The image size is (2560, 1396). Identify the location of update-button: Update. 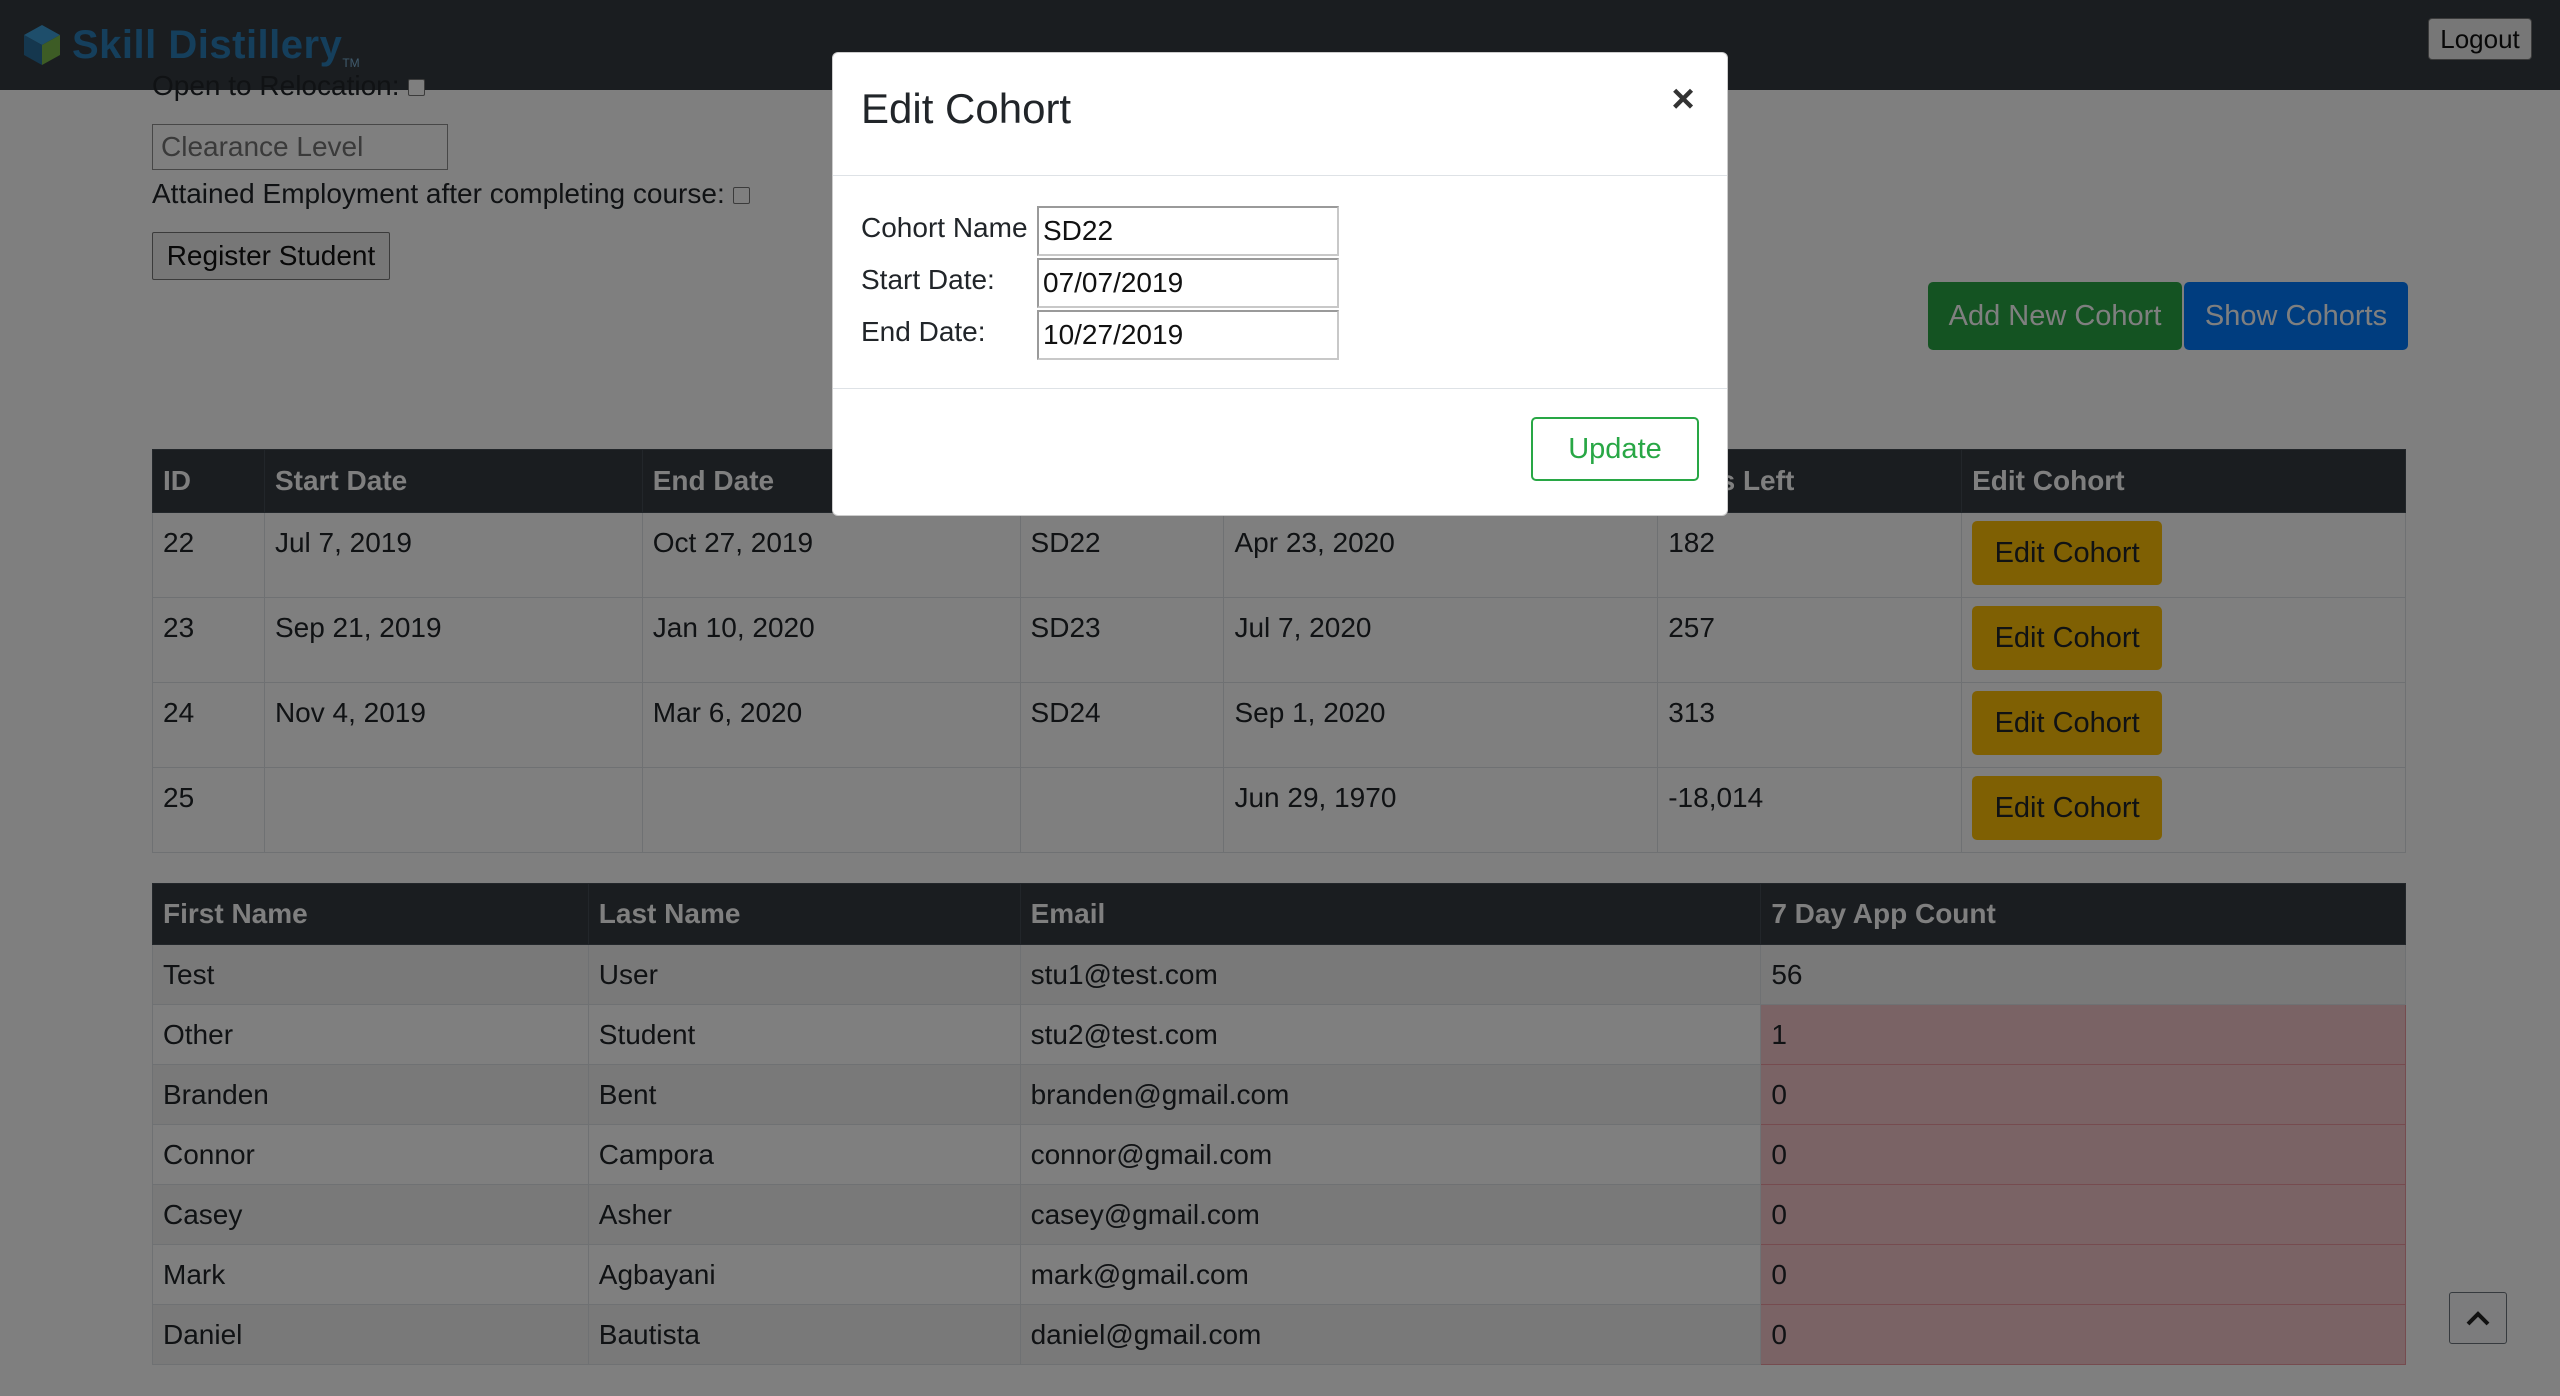
(1615, 449).